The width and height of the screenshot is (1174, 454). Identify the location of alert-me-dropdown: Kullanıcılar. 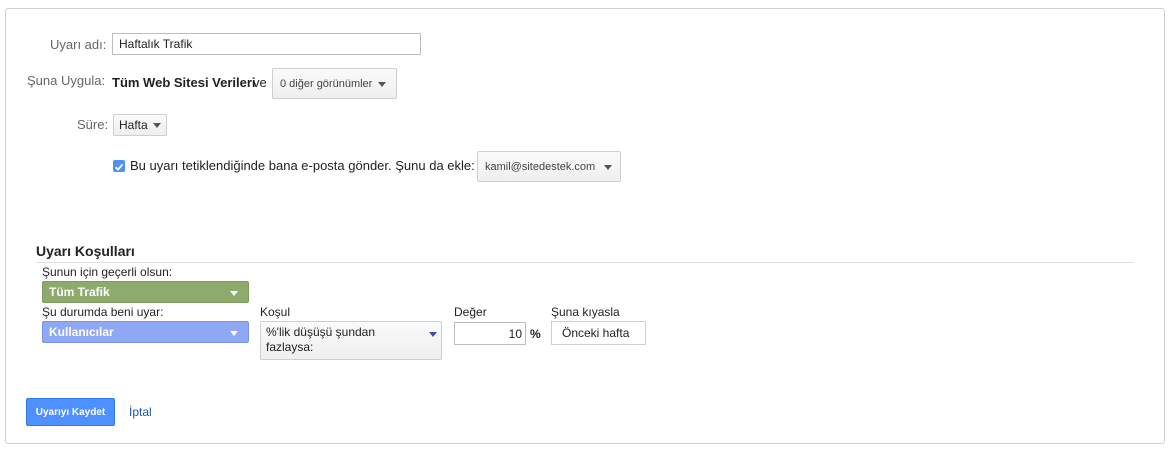
(145, 332).